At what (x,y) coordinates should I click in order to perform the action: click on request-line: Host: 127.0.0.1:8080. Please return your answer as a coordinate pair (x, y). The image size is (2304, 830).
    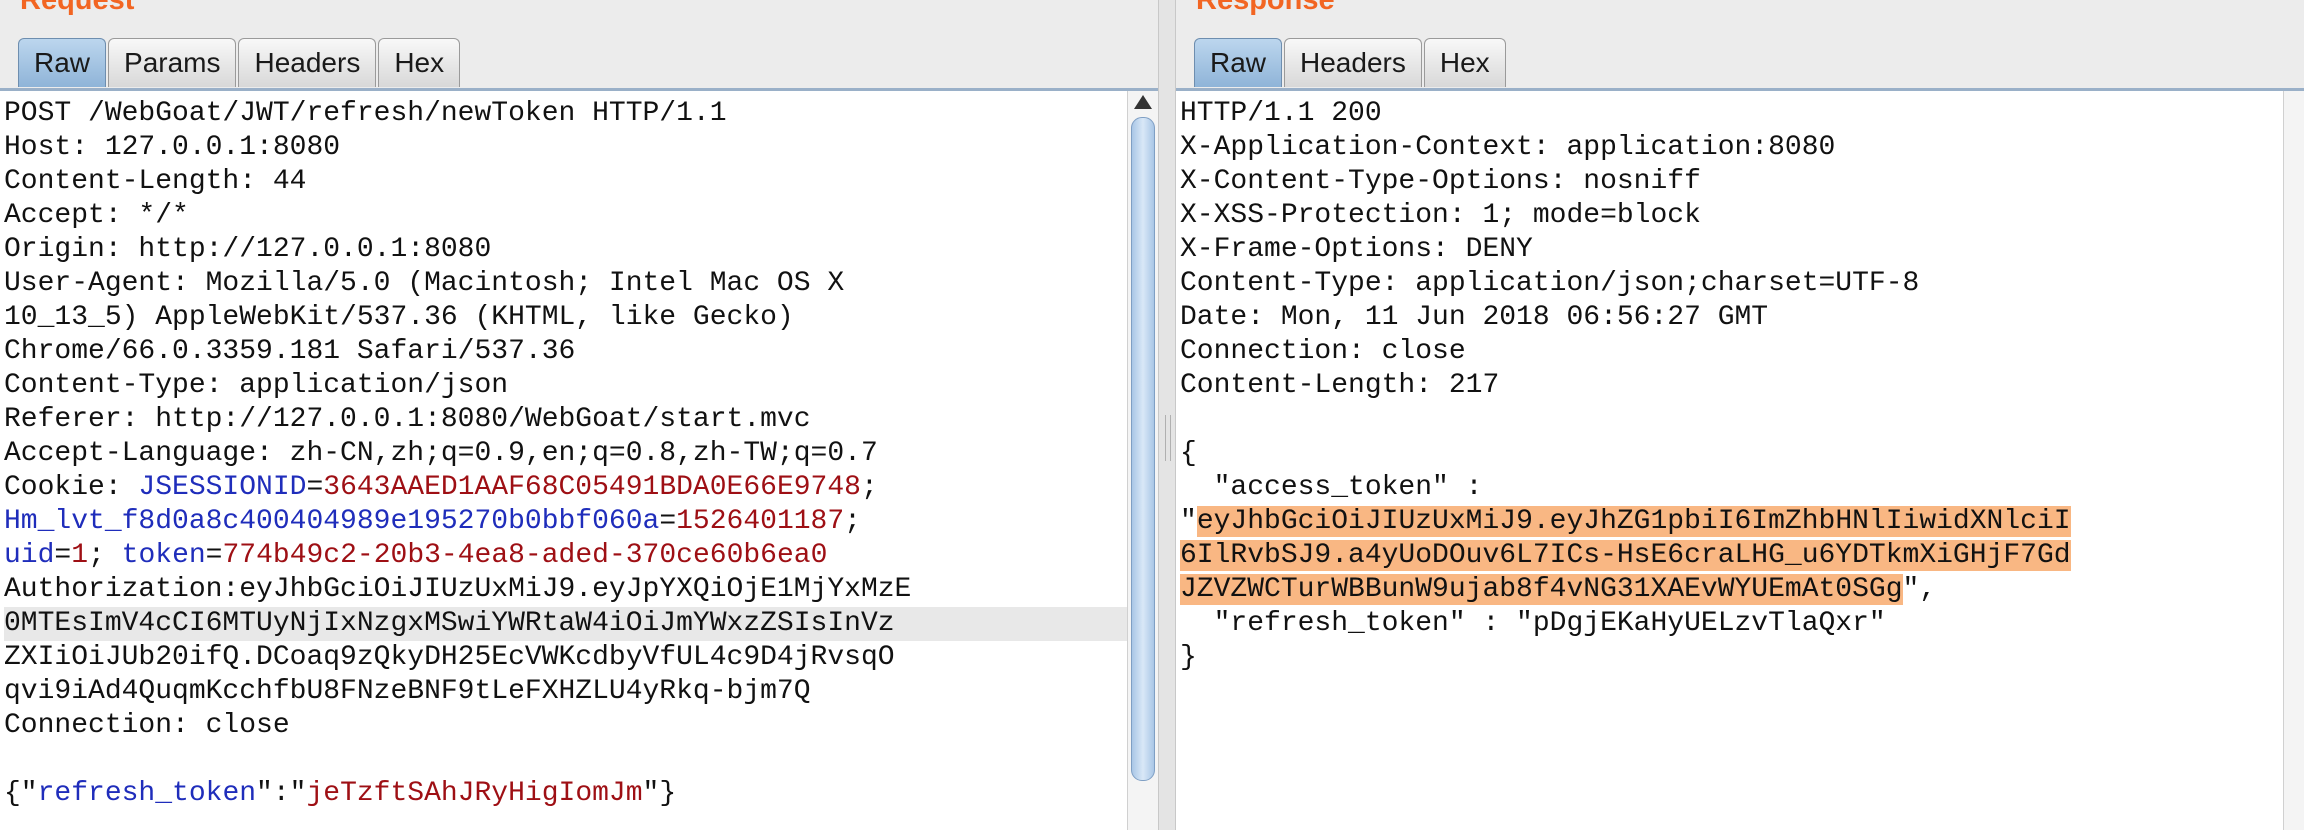
    Looking at the image, I should click on (172, 147).